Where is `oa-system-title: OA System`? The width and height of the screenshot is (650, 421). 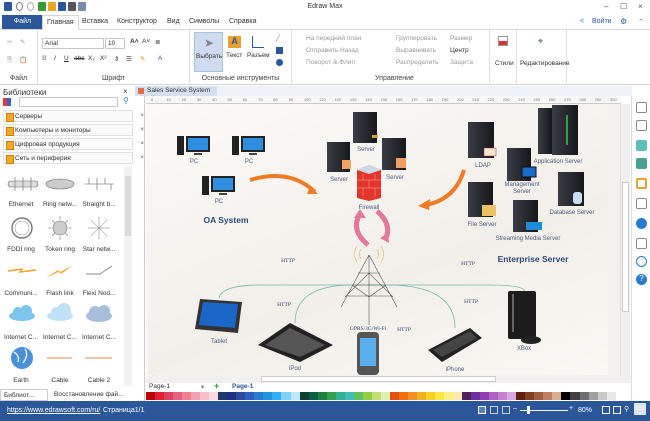
oa-system-title: OA System is located at coordinates (225, 220).